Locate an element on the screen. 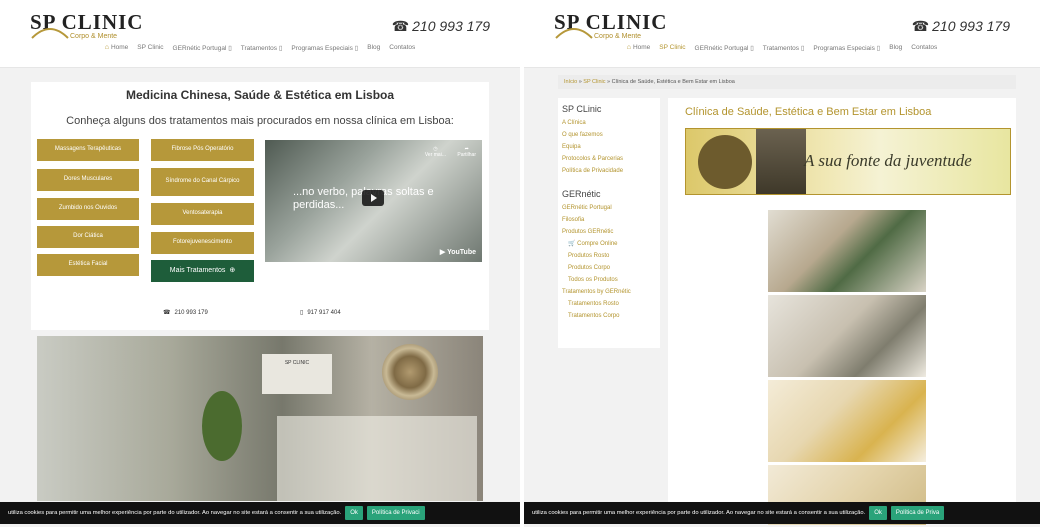 This screenshot has width=1040, height=527. logo-subtitle: Corpo & Mente is located at coordinates (94, 36).